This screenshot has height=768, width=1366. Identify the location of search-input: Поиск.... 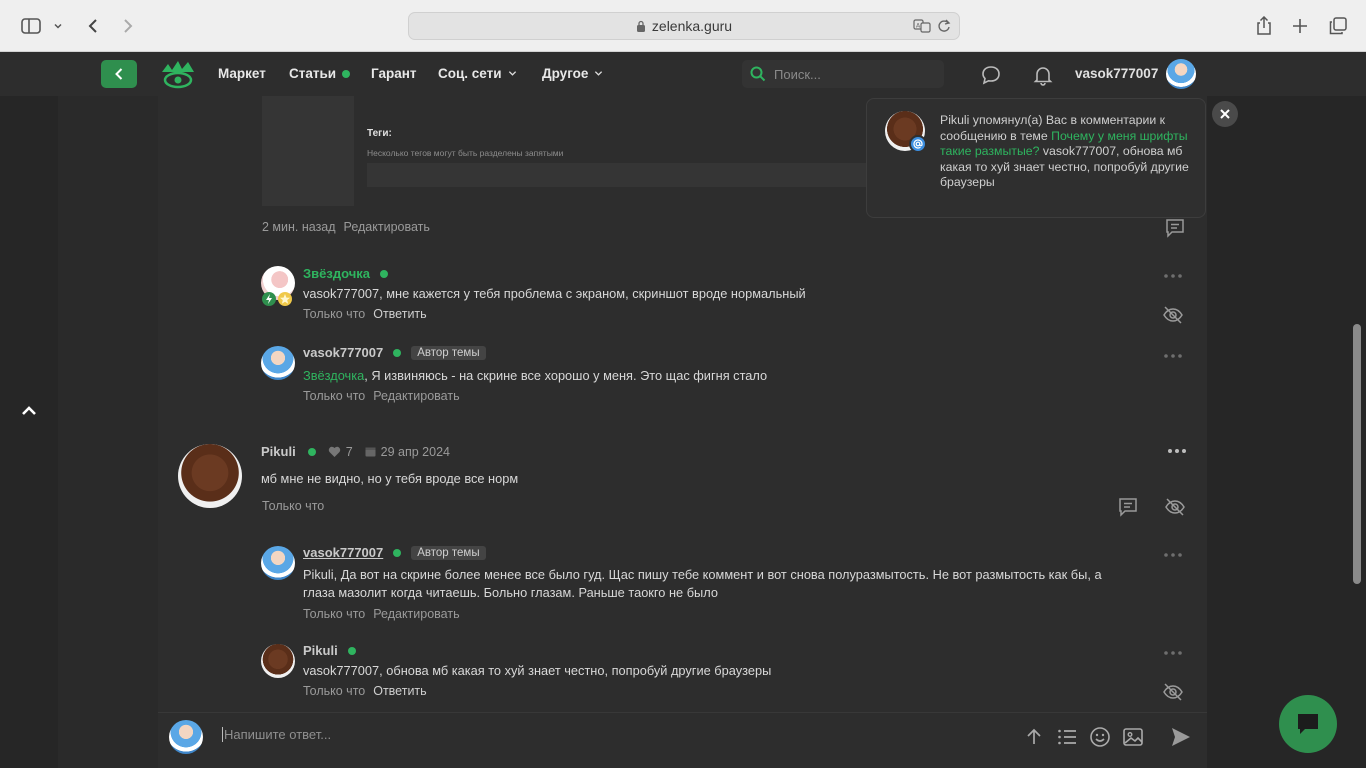
(843, 74).